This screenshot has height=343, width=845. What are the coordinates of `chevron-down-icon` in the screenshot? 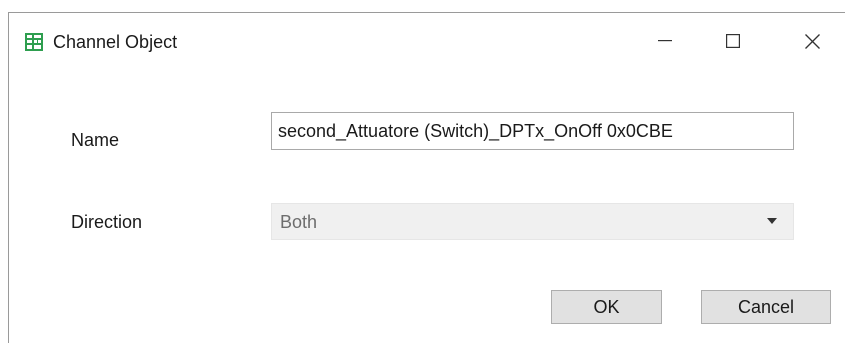 It's located at (772, 221).